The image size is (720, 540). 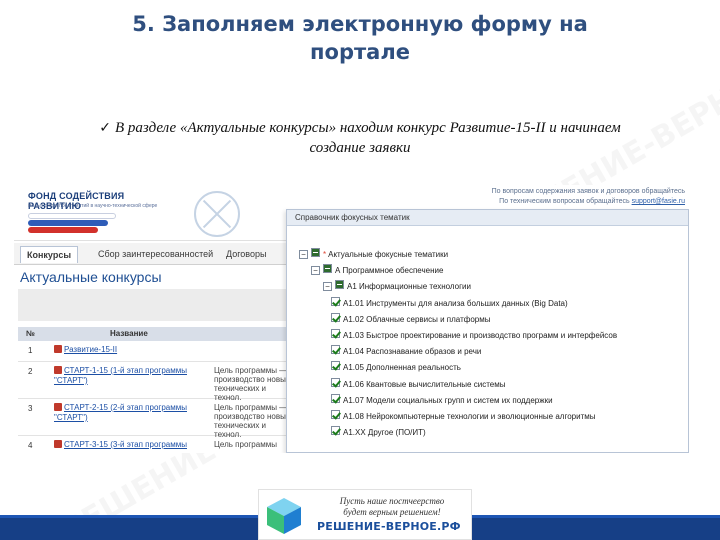 I want to click on row-num: 3, so click(x=30, y=408).